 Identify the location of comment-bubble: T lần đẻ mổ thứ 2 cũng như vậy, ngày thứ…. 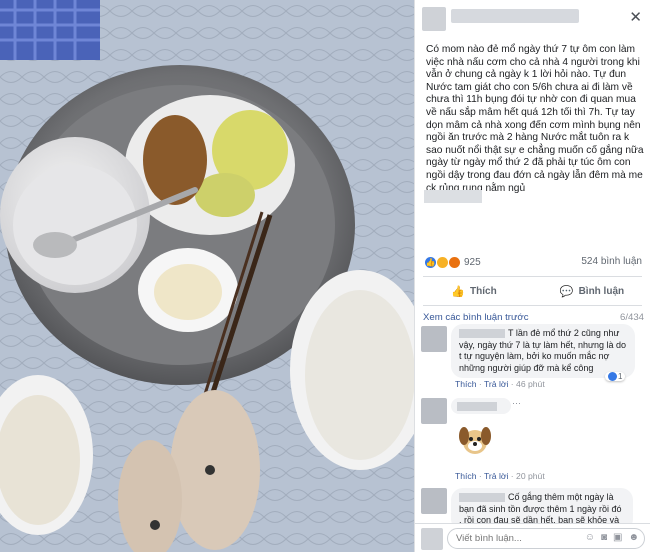
(543, 351).